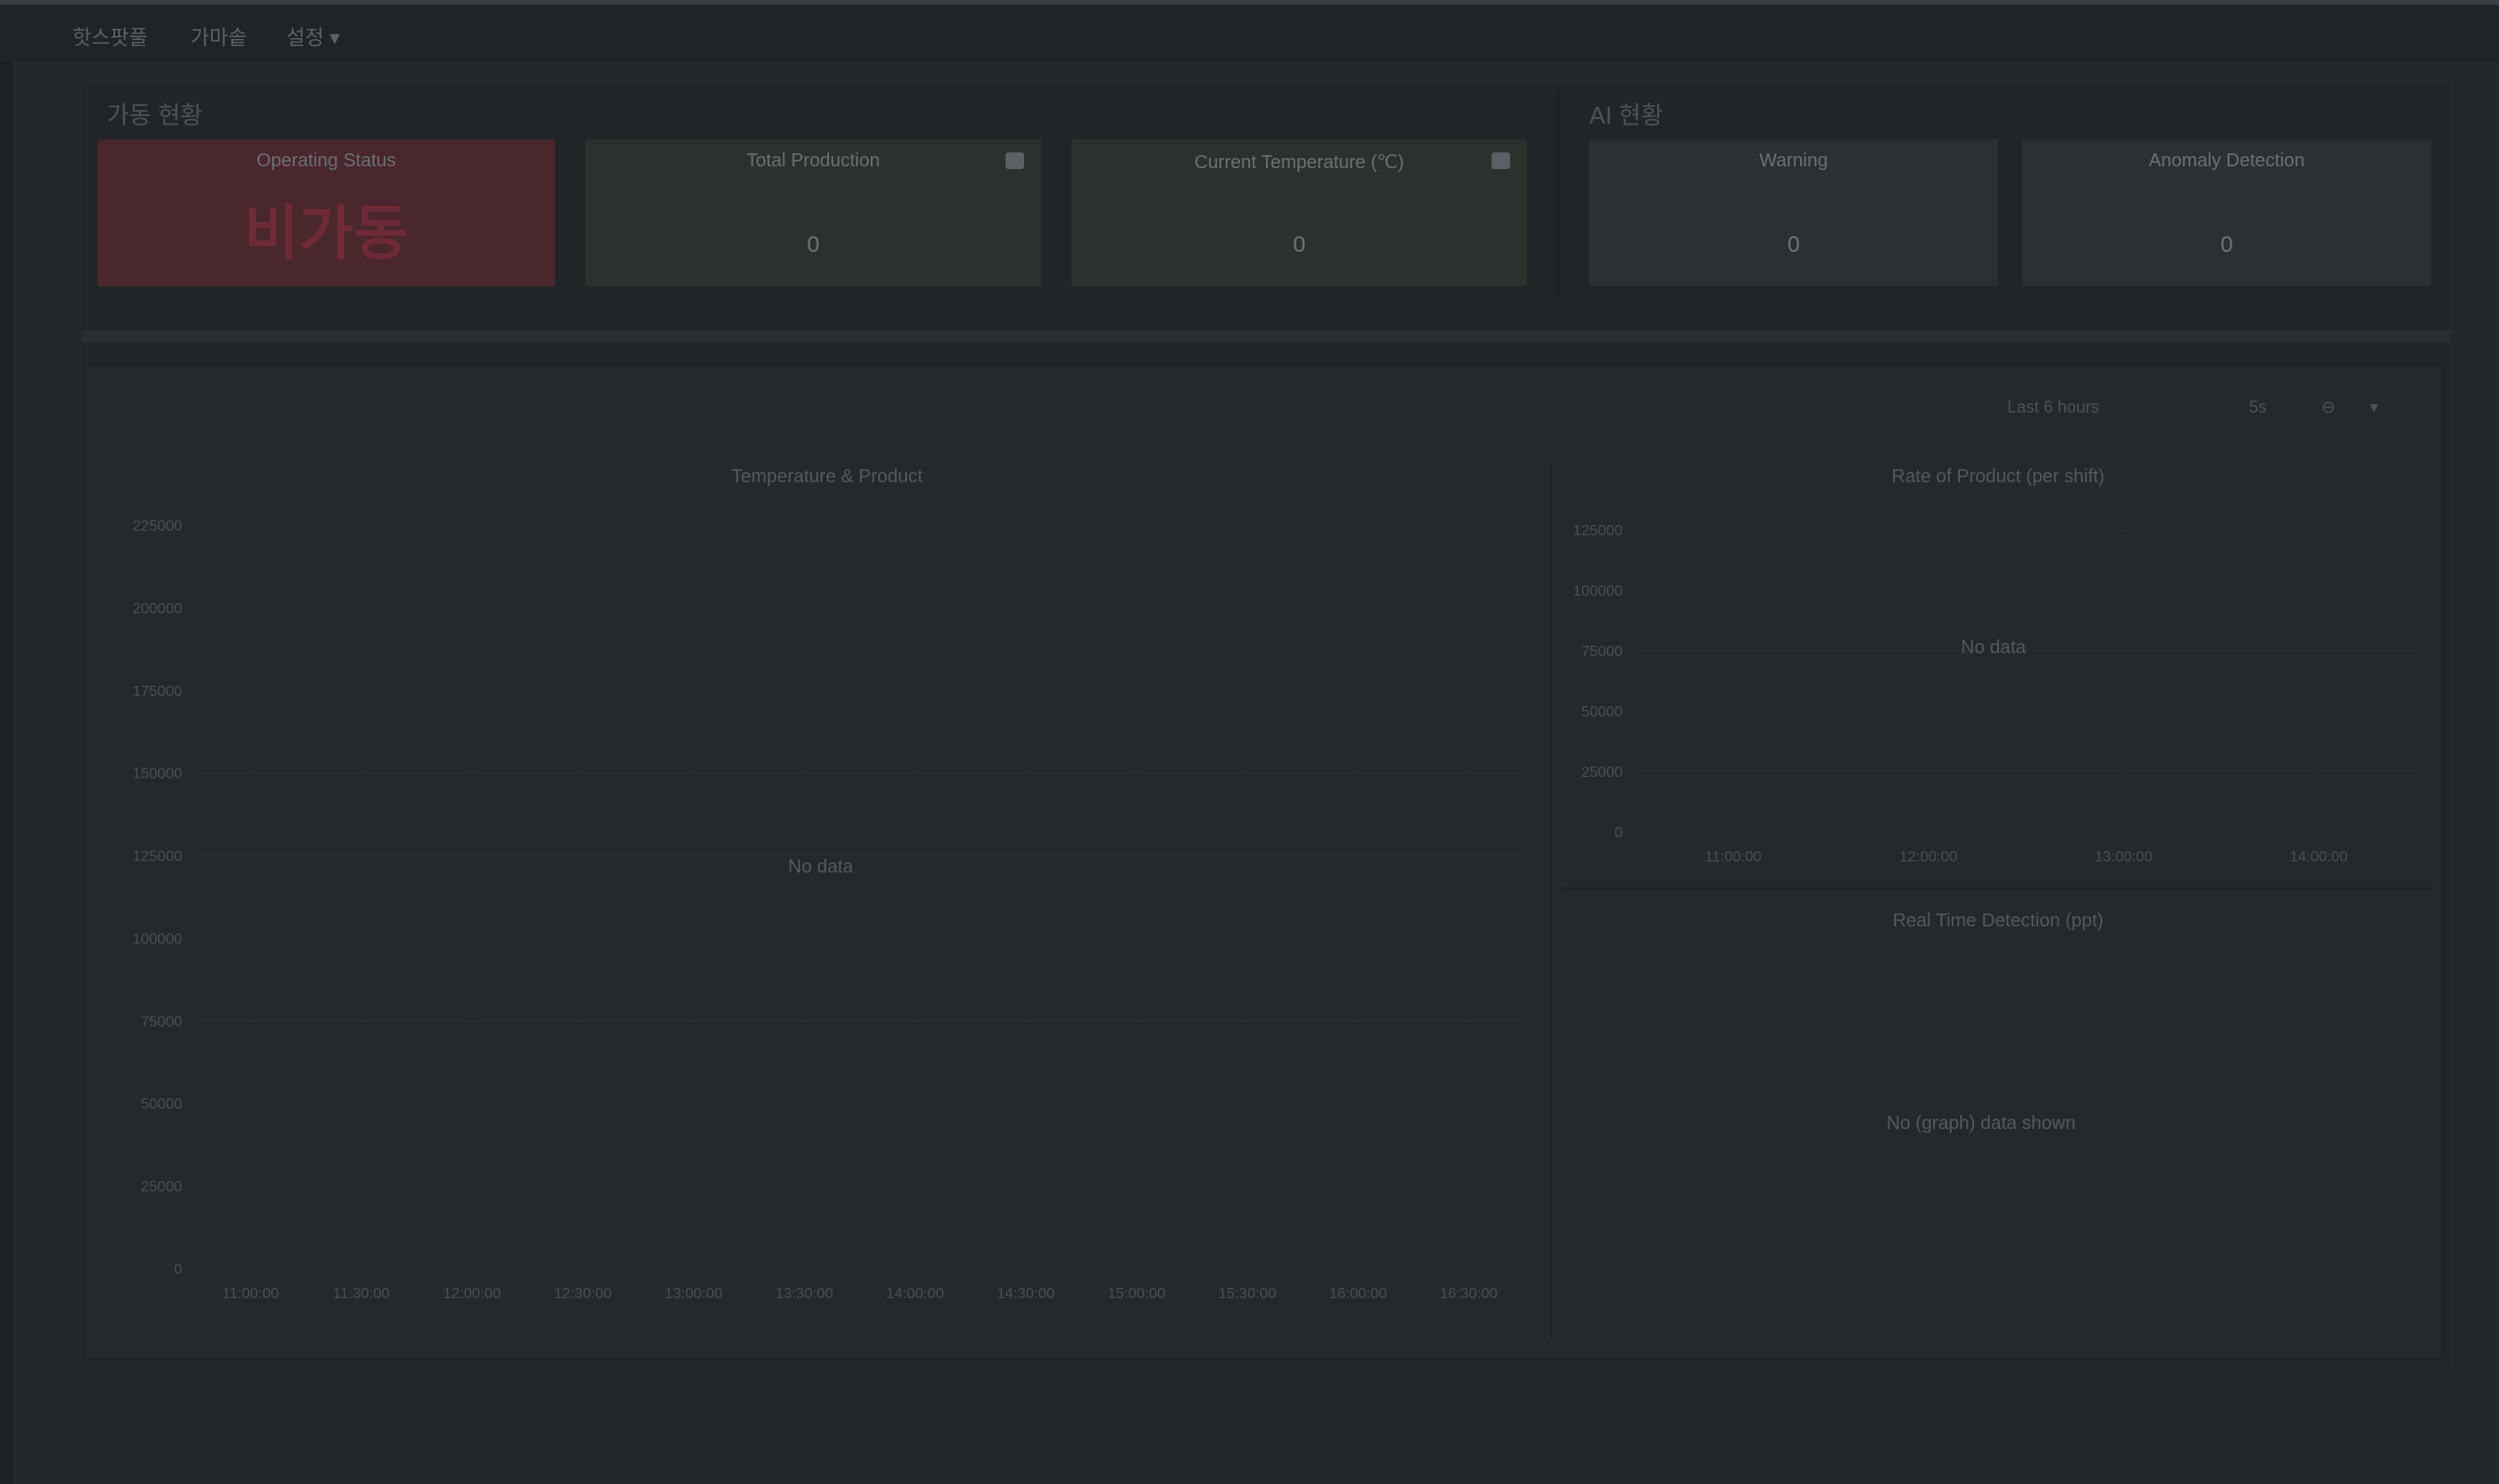 The height and width of the screenshot is (1484, 2499). I want to click on group-title-ai: AI 현황, so click(1627, 115).